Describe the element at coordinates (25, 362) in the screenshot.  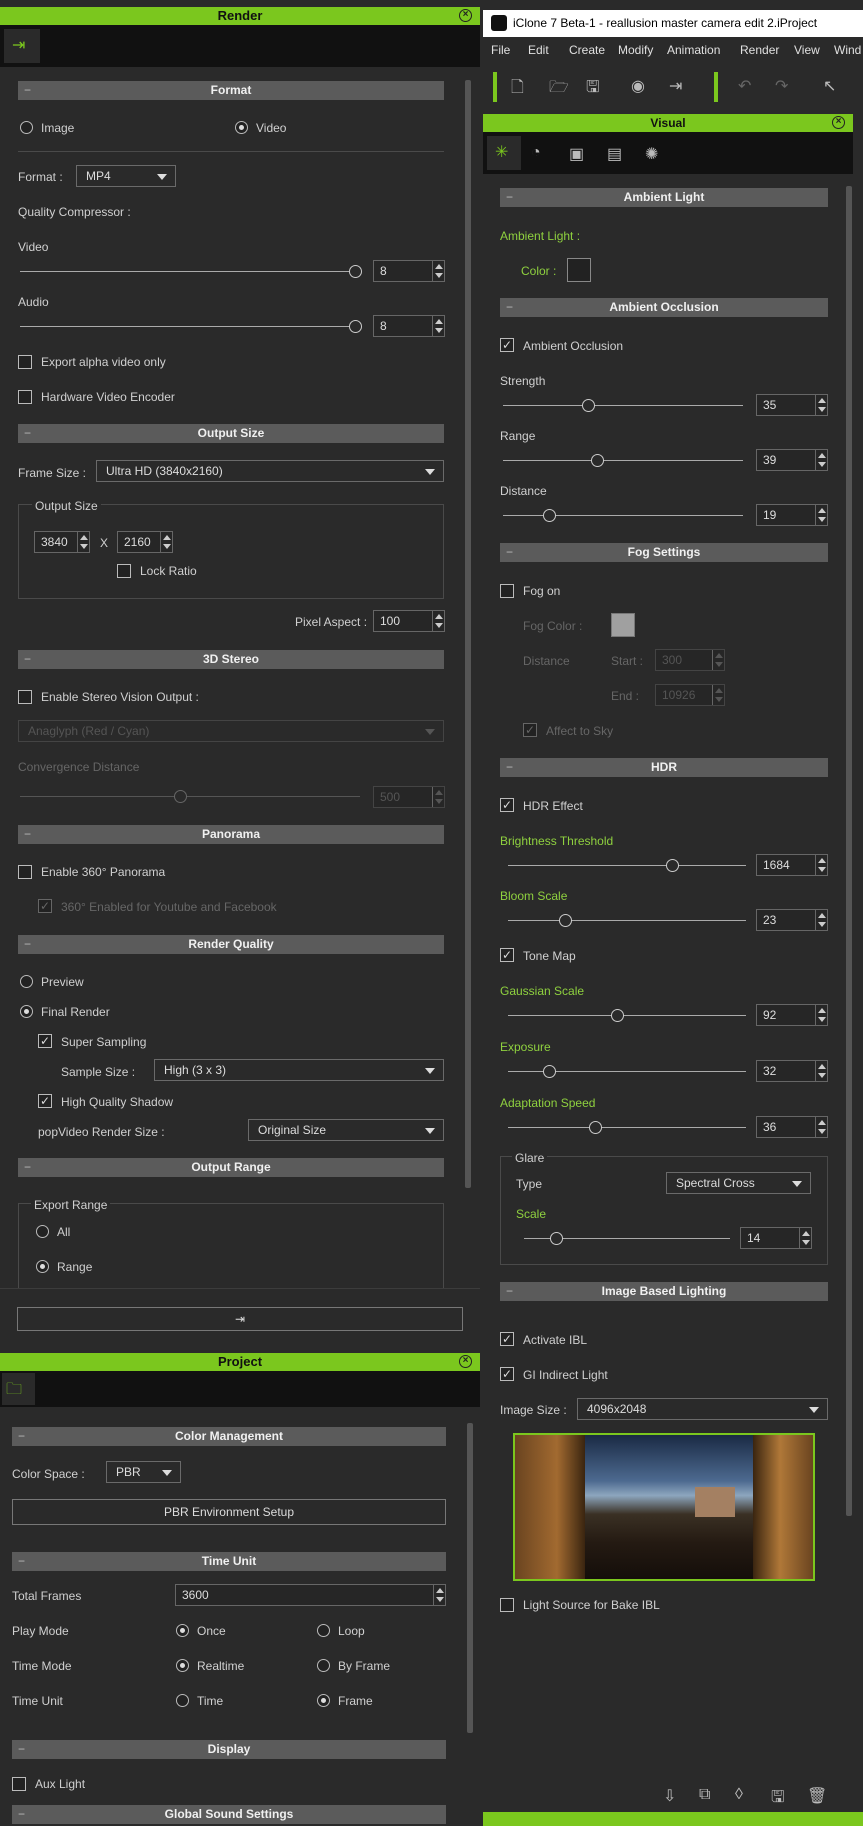
I see `export-alpha-checkbox` at that location.